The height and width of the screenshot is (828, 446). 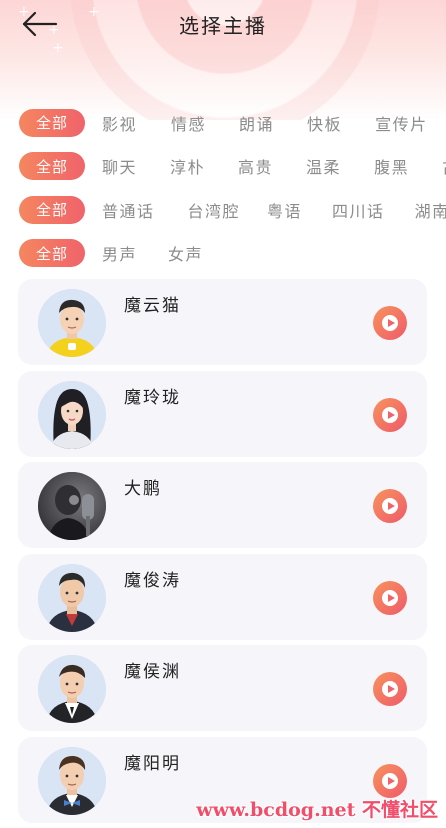 What do you see at coordinates (401, 123) in the screenshot?
I see `filter-tag: 宣传片` at bounding box center [401, 123].